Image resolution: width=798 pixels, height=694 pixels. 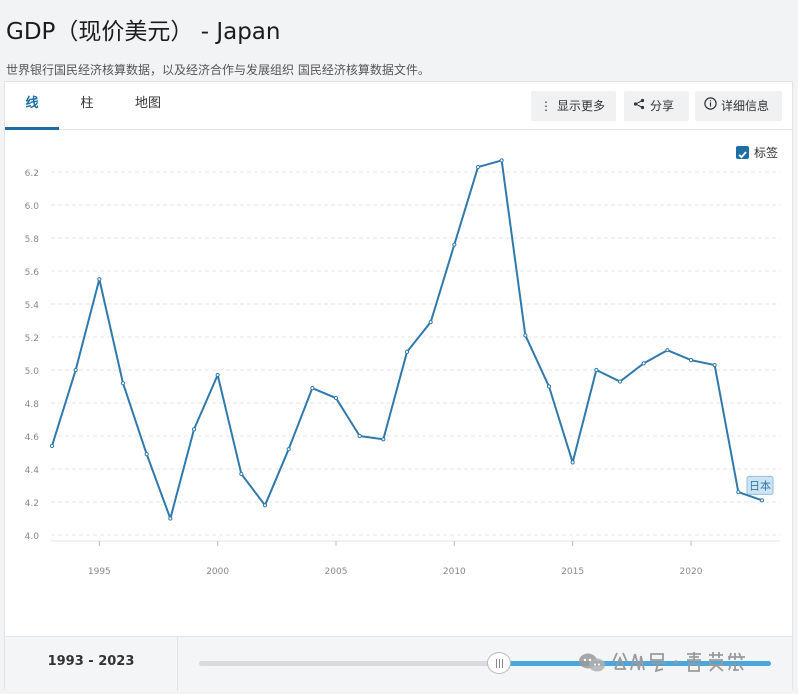 I want to click on y-tick-label: 6.2, so click(x=32, y=174).